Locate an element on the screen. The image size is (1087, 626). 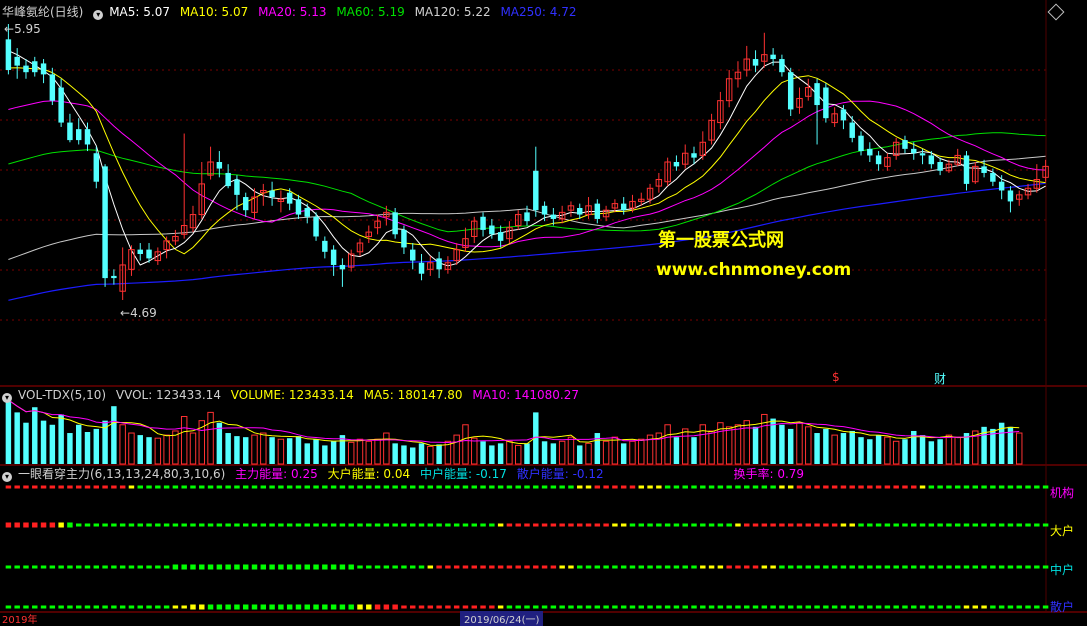
event-marker-finance: 财 is located at coordinates (940, 378).